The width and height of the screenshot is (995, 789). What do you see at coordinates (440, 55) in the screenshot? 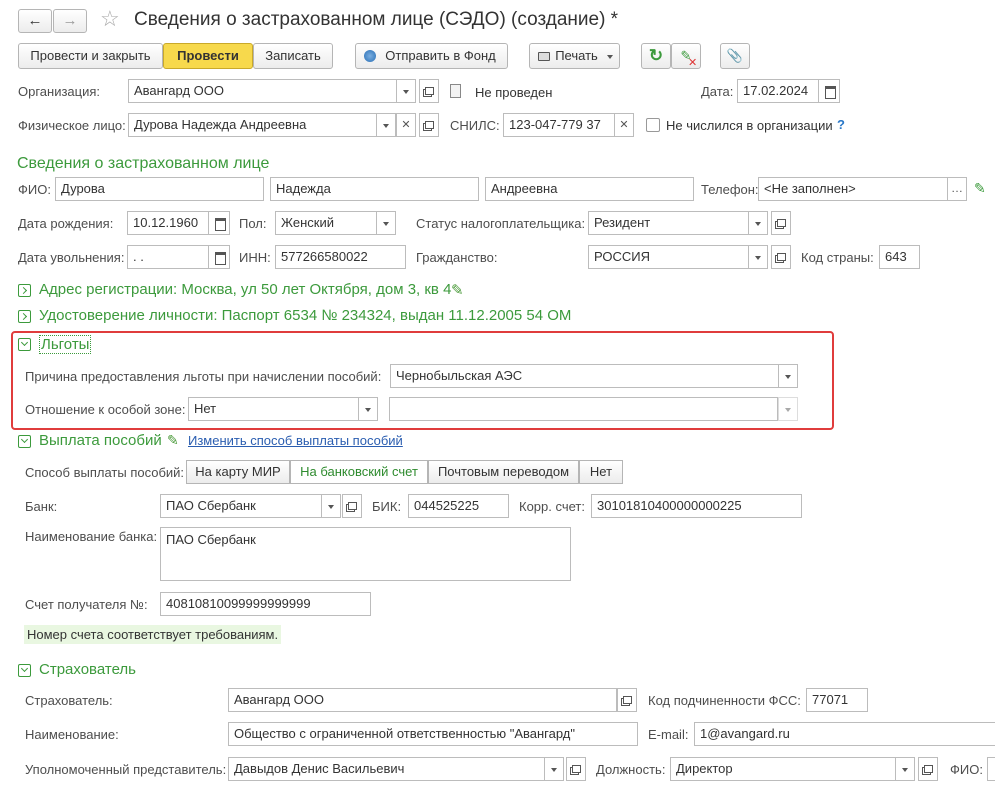
I see `send-to-fund-label: Отправить в Фонд` at bounding box center [440, 55].